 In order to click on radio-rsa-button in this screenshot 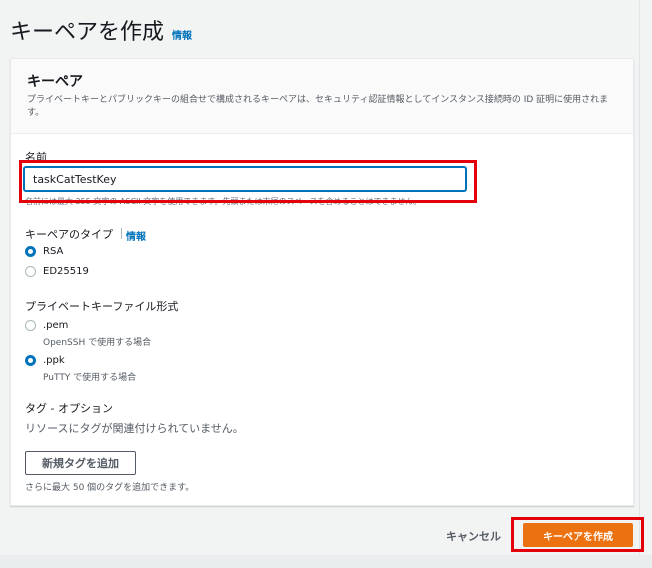, I will do `click(30, 251)`.